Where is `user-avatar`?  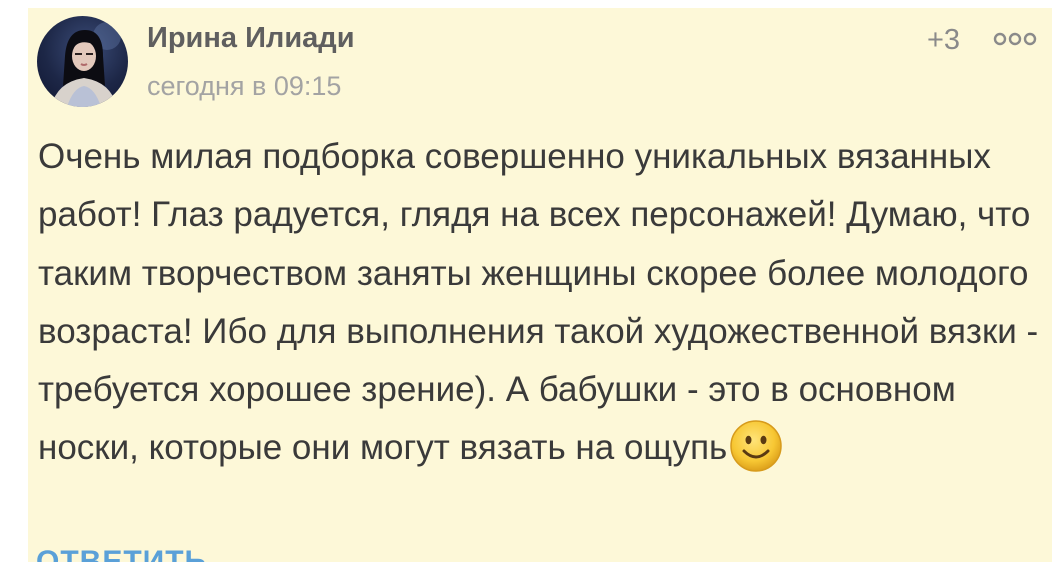
user-avatar is located at coordinates (82, 61).